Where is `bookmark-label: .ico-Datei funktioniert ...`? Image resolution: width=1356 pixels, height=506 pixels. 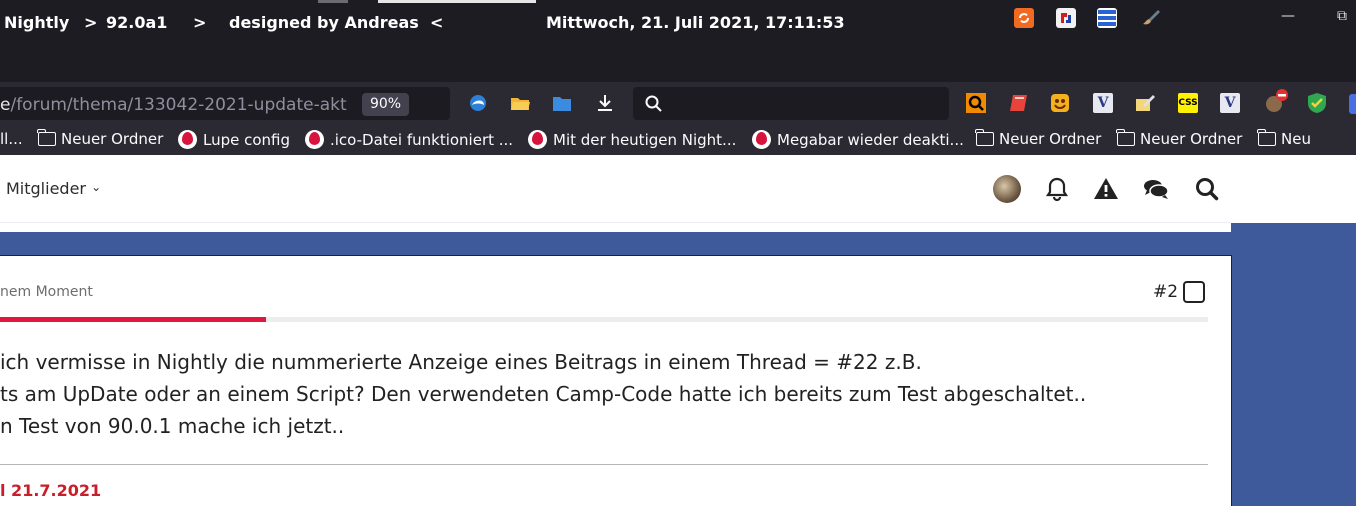 bookmark-label: .ico-Datei funktioniert ... is located at coordinates (422, 139).